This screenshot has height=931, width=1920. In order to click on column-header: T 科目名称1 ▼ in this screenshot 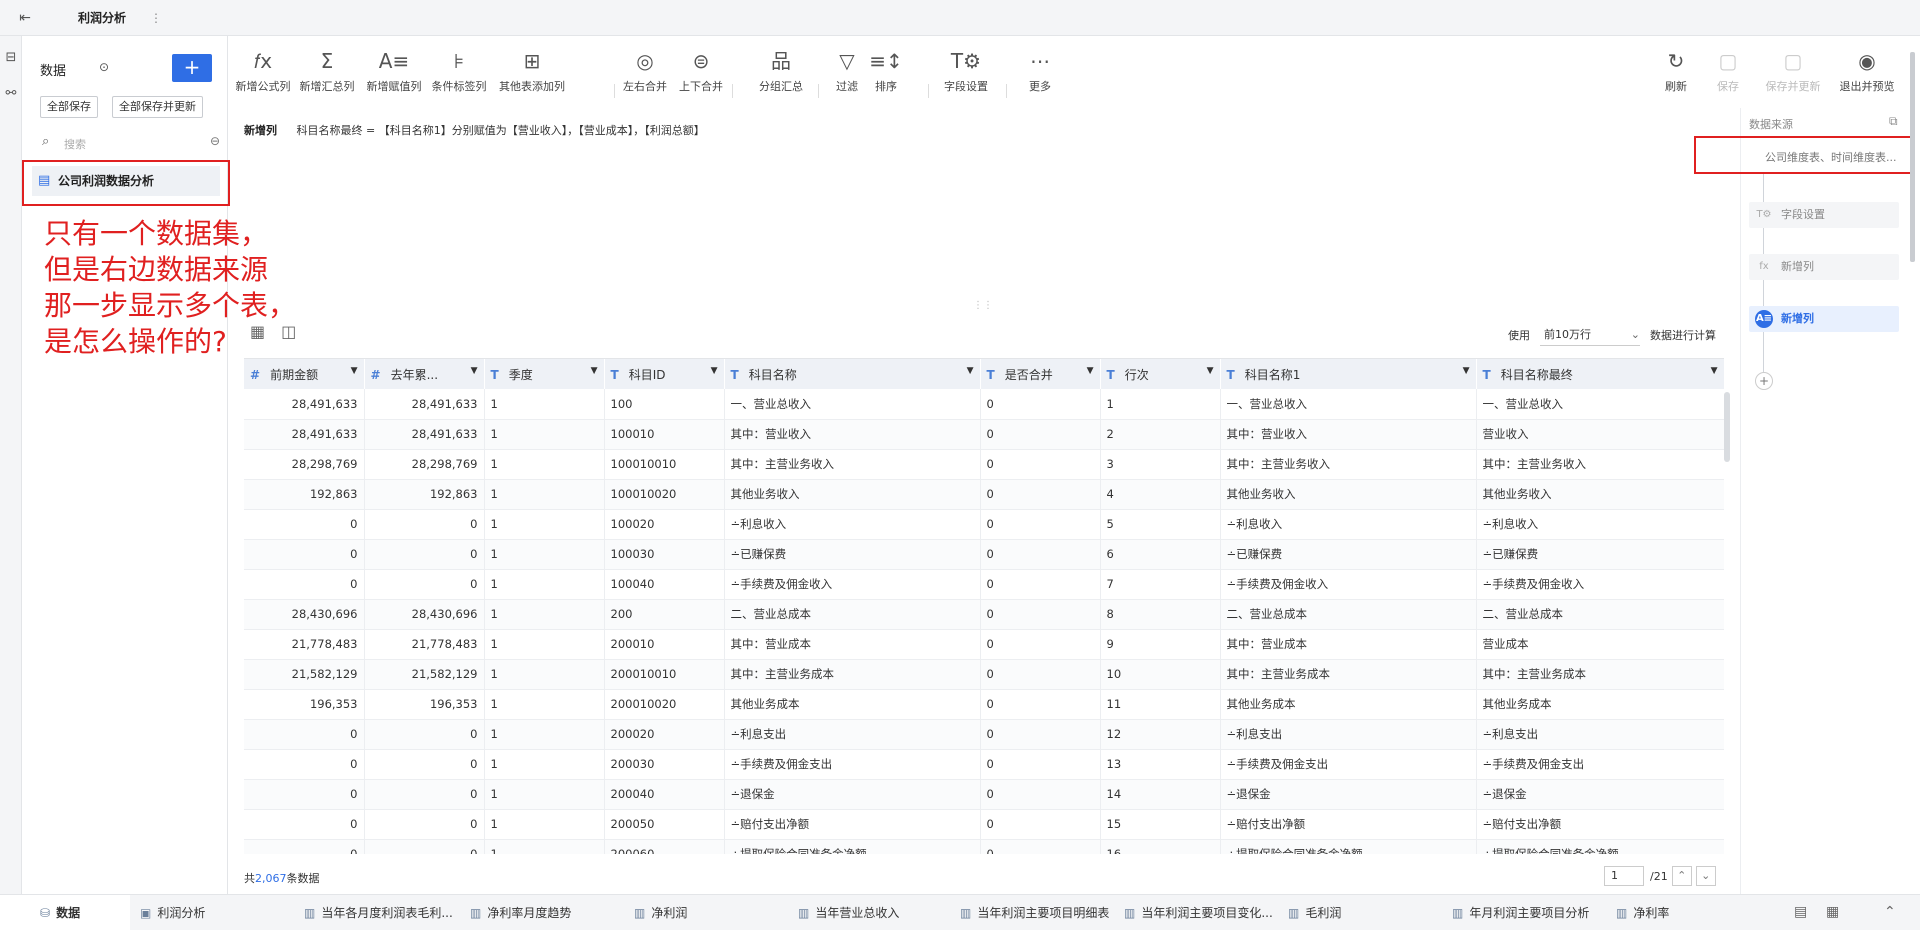, I will do `click(1348, 374)`.